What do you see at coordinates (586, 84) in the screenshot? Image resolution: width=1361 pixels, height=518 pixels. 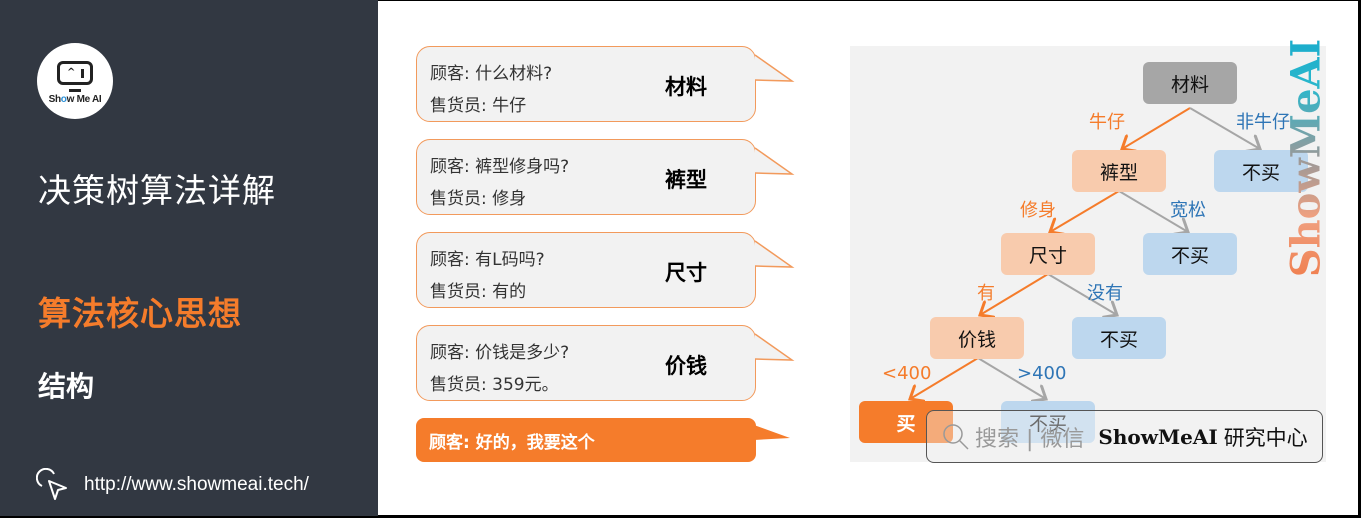 I see `dialogue-bubble: 顾客: 什么材料? 售货员: 牛仔 材料` at bounding box center [586, 84].